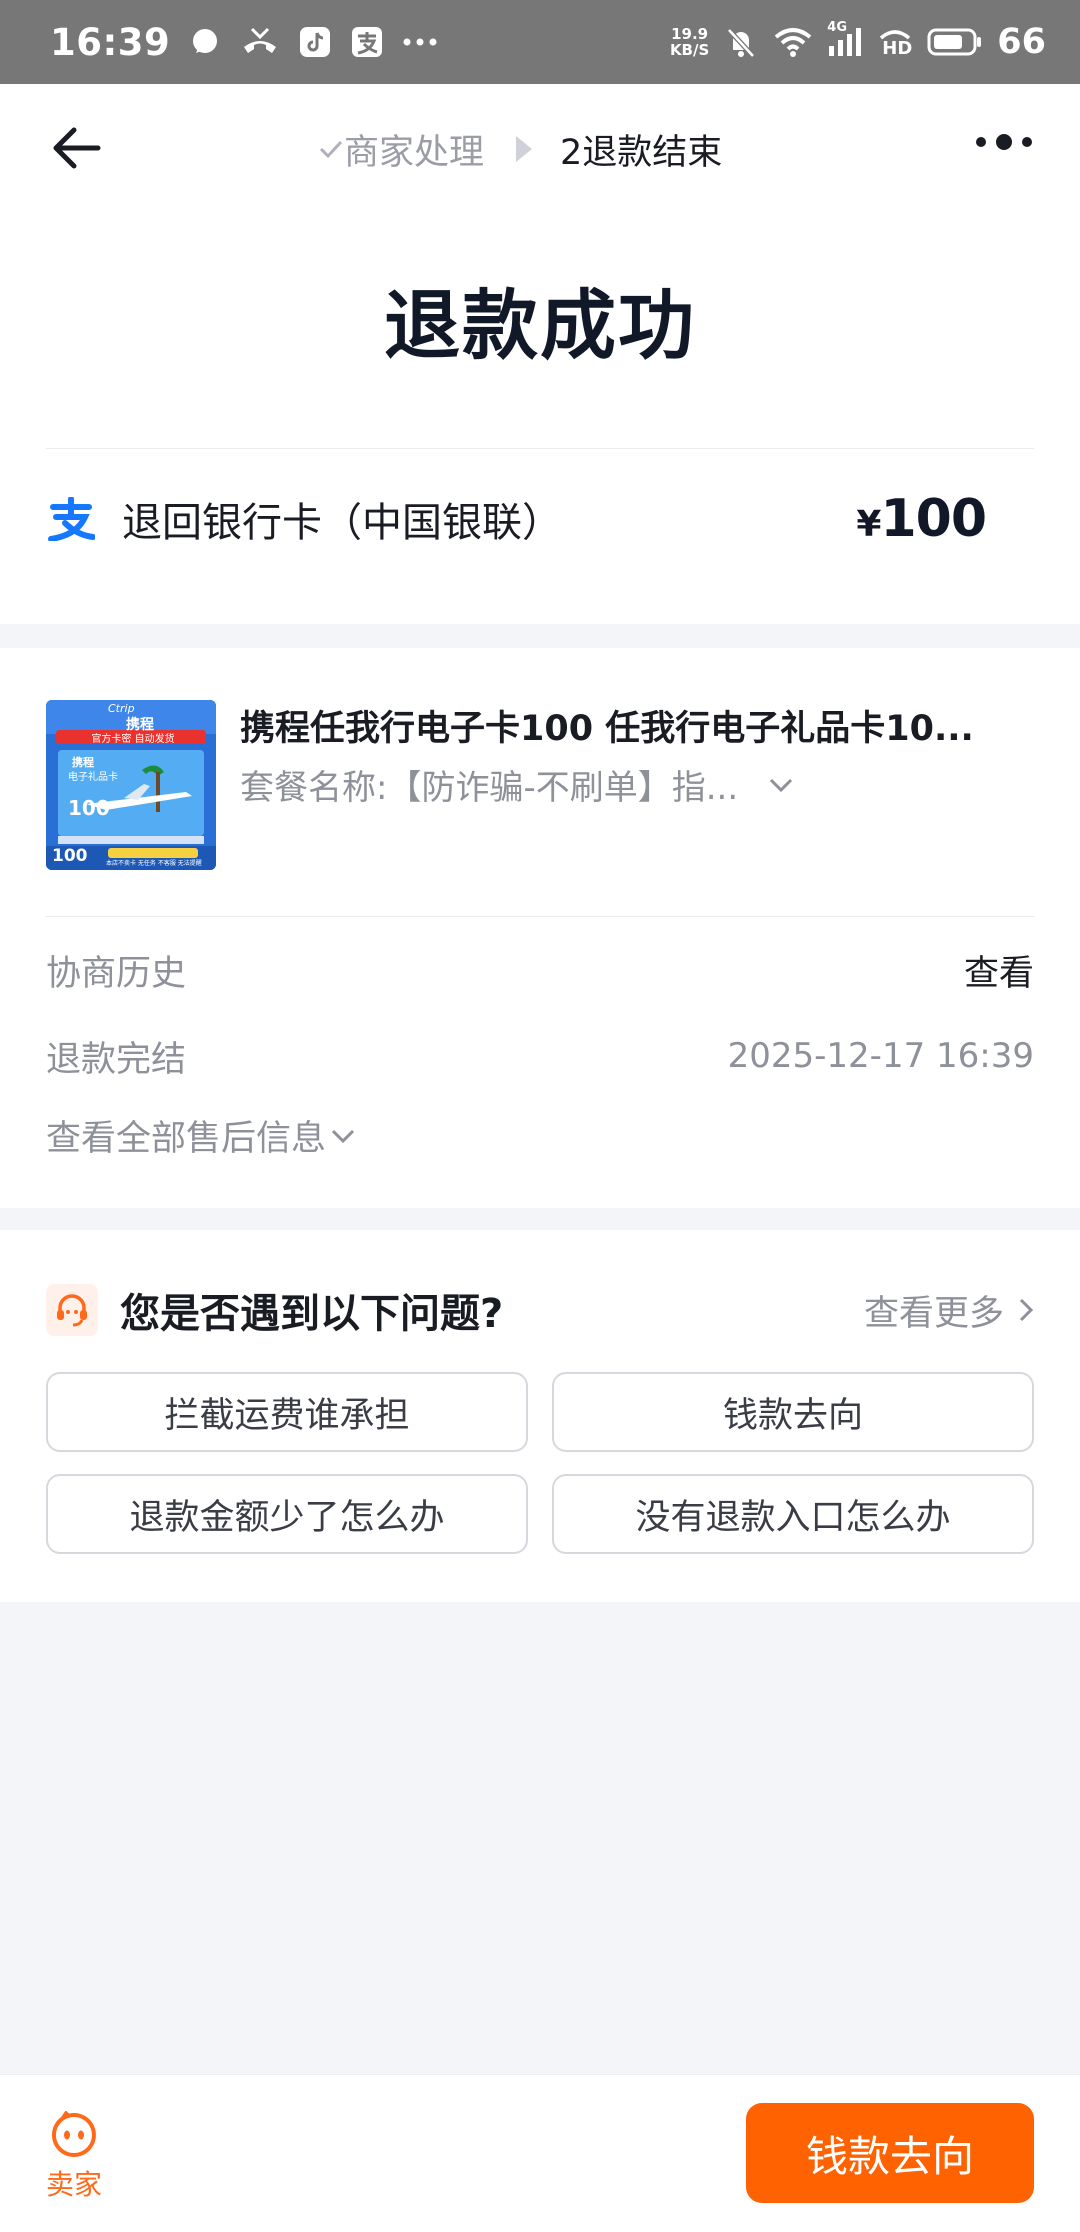 The height and width of the screenshot is (2232, 1080). What do you see at coordinates (540, 1056) in the screenshot?
I see `refund-complete-row: 退款完结 2025-12-17 16:39` at bounding box center [540, 1056].